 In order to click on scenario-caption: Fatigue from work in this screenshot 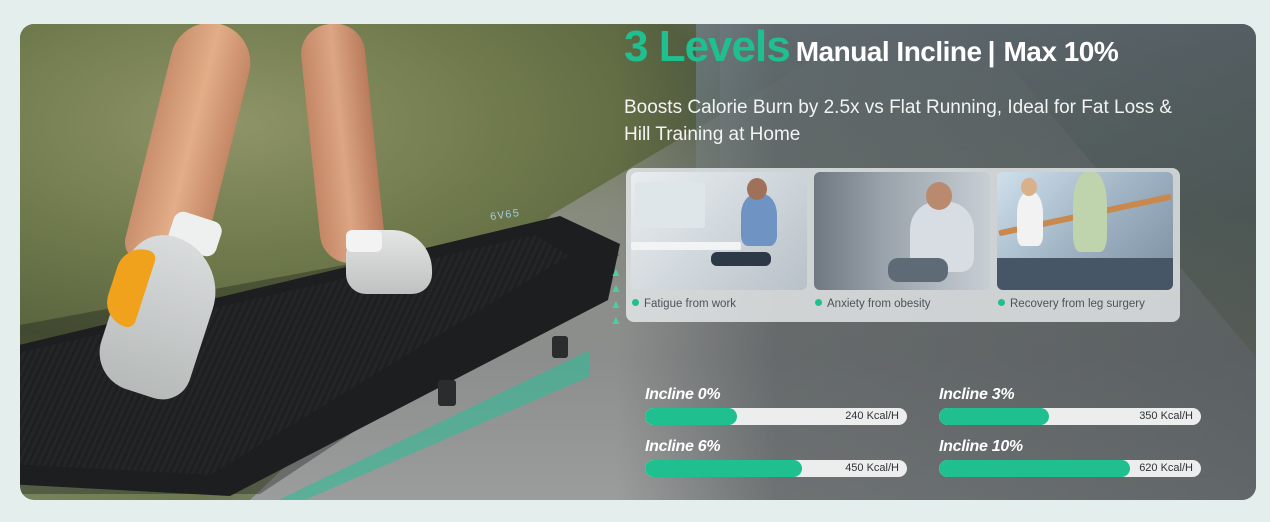, I will do `click(684, 304)`.